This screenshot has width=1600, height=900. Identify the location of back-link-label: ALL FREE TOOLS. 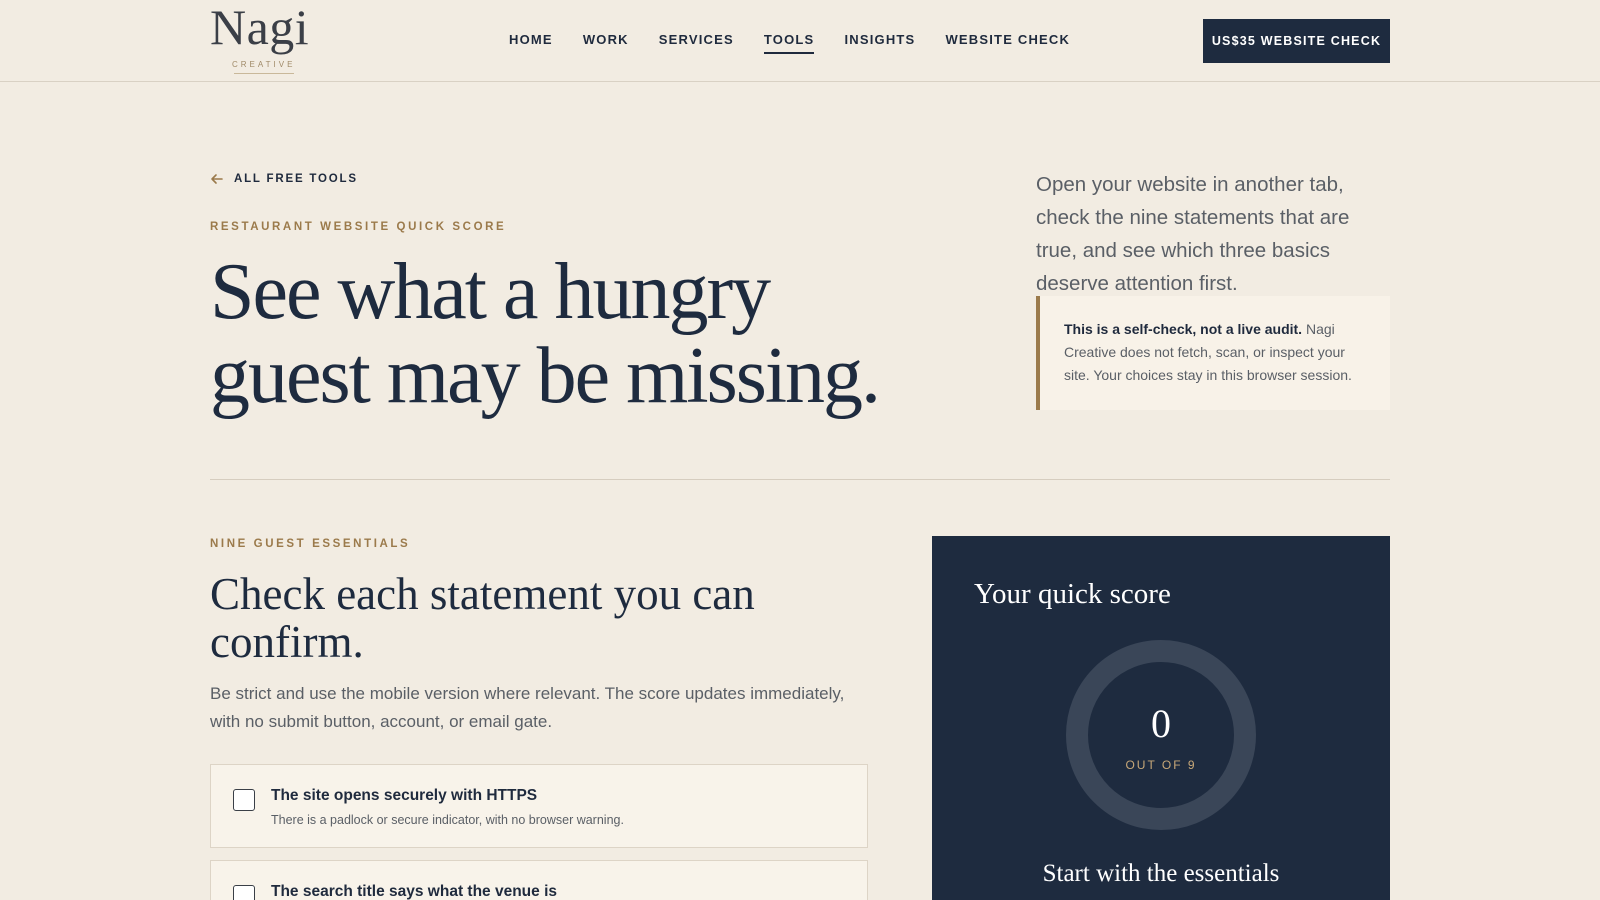
(296, 179).